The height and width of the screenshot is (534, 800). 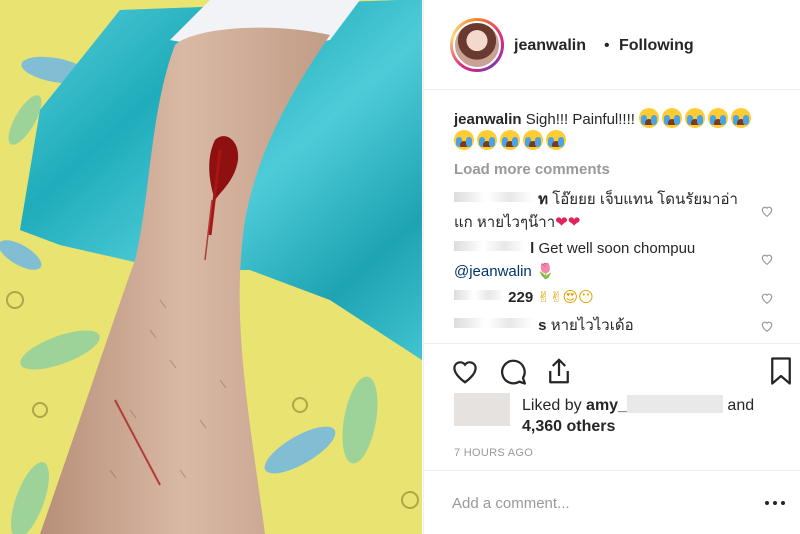 What do you see at coordinates (645, 199) in the screenshot?
I see `comment-text: โอ๊ยยย เจ็บแทน โดนรัยมาอ่า` at bounding box center [645, 199].